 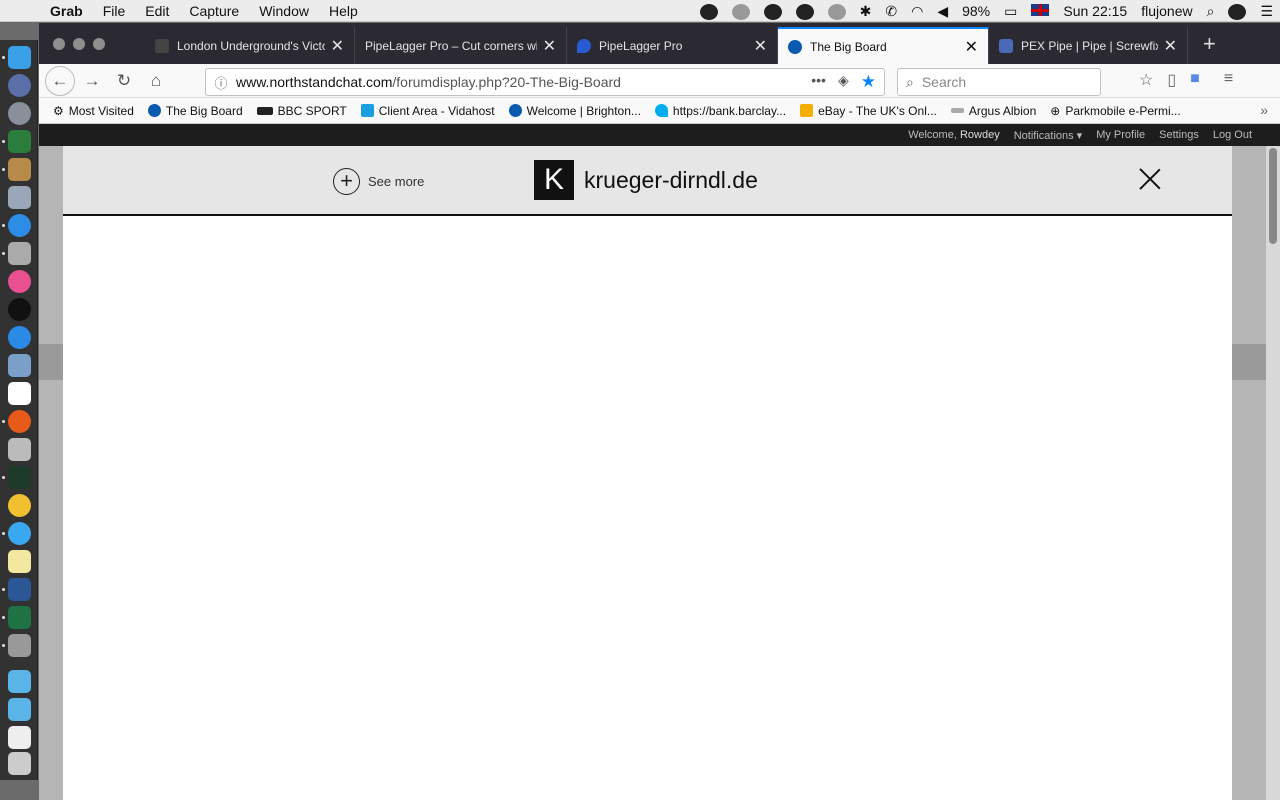 I want to click on safari-icon, so click(x=19, y=225).